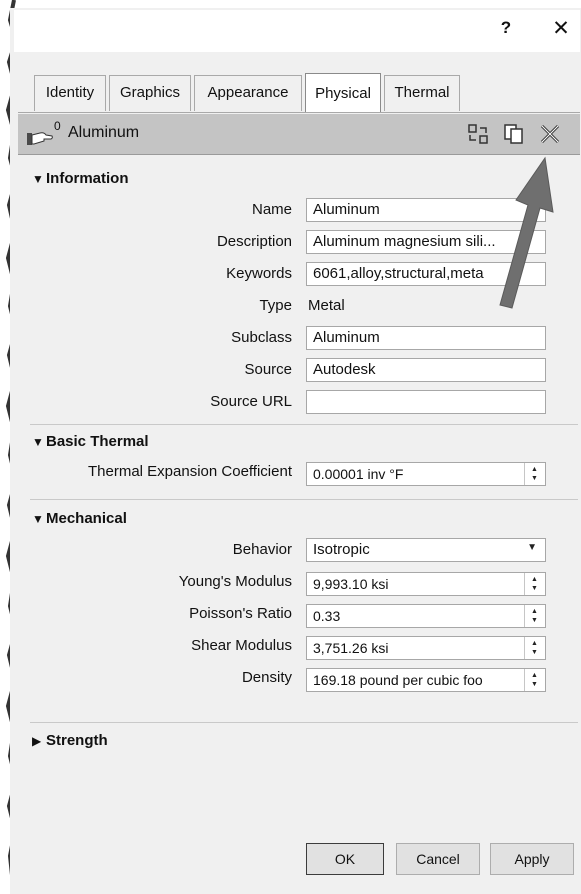 Image resolution: width=581 pixels, height=894 pixels. Describe the element at coordinates (426, 616) in the screenshot. I see `poissons-ratio-stepper: 0.33 ▲ ▼` at that location.